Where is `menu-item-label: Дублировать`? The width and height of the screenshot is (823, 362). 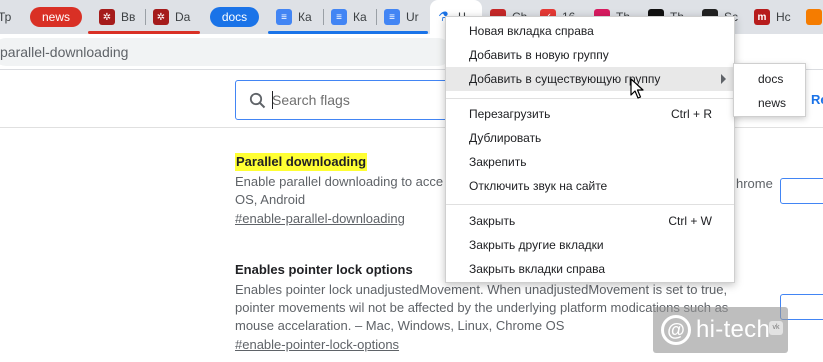 menu-item-label: Дублировать is located at coordinates (505, 138).